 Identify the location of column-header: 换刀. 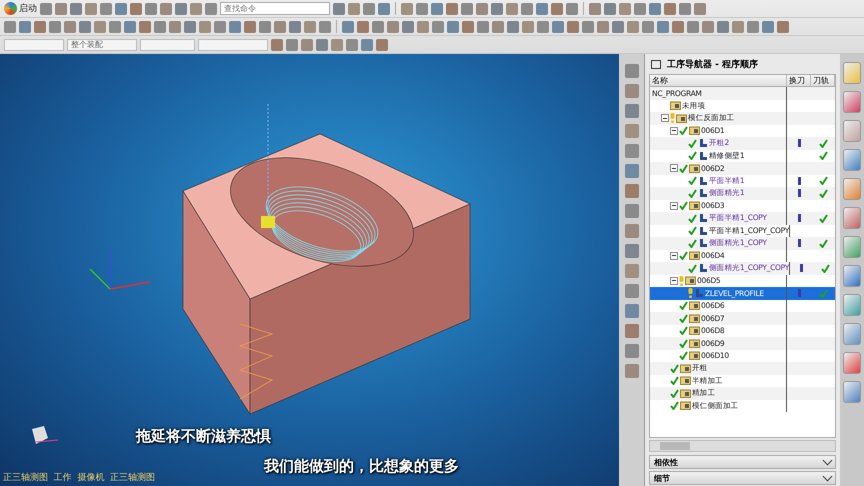
(799, 80).